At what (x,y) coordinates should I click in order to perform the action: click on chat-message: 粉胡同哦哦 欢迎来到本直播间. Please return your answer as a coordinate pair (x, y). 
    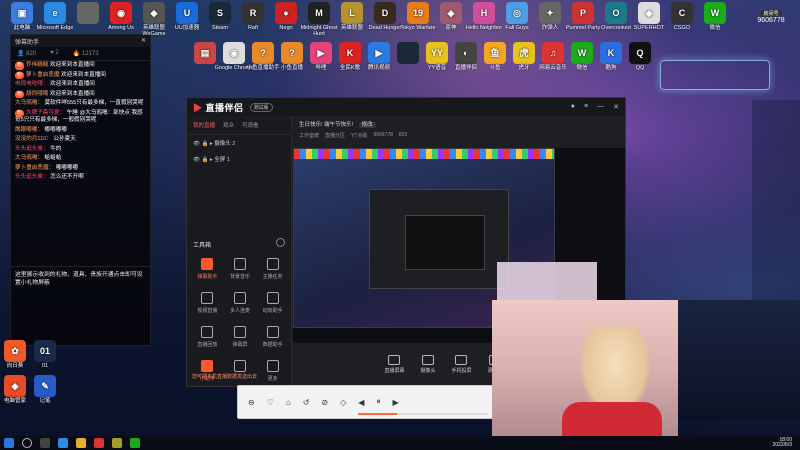
    Looking at the image, I should click on (80, 95).